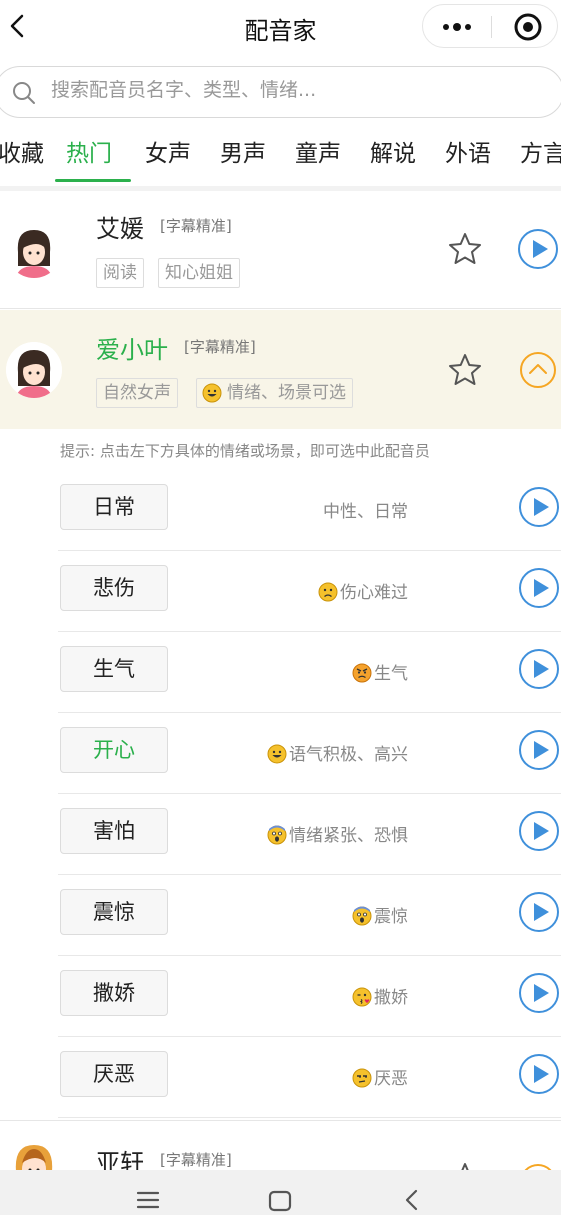  Describe the element at coordinates (89, 151) in the screenshot. I see `tab-popular: 热门` at that location.